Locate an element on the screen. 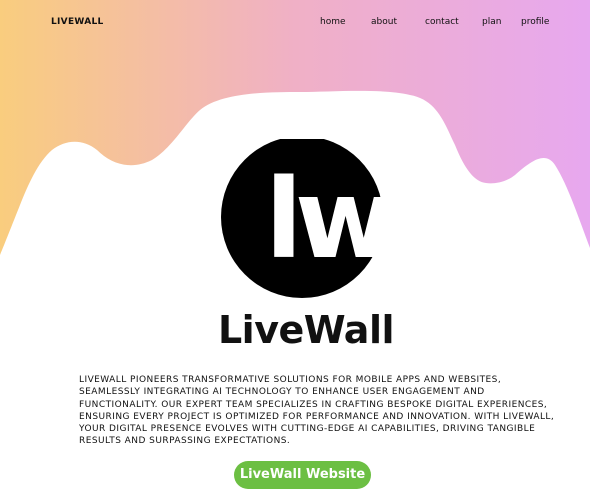 This screenshot has height=497, width=590. livewall-logo-icon: lw is located at coordinates (305, 218).